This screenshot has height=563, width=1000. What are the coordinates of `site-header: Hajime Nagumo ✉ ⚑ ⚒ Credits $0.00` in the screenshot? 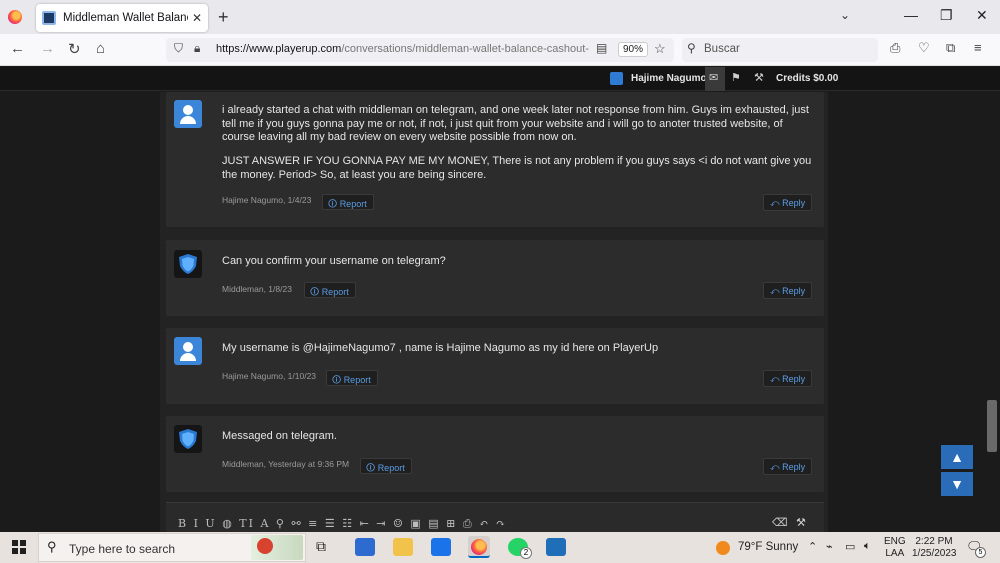 It's located at (500, 79).